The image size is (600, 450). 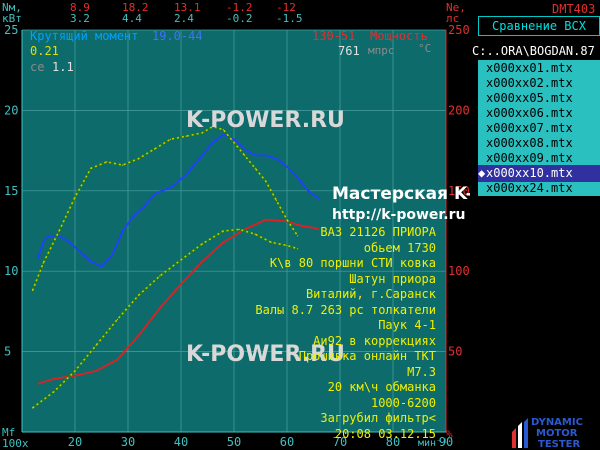 I want to click on note-line: K\в 80 поршни СТИ ковка, so click(x=352, y=263).